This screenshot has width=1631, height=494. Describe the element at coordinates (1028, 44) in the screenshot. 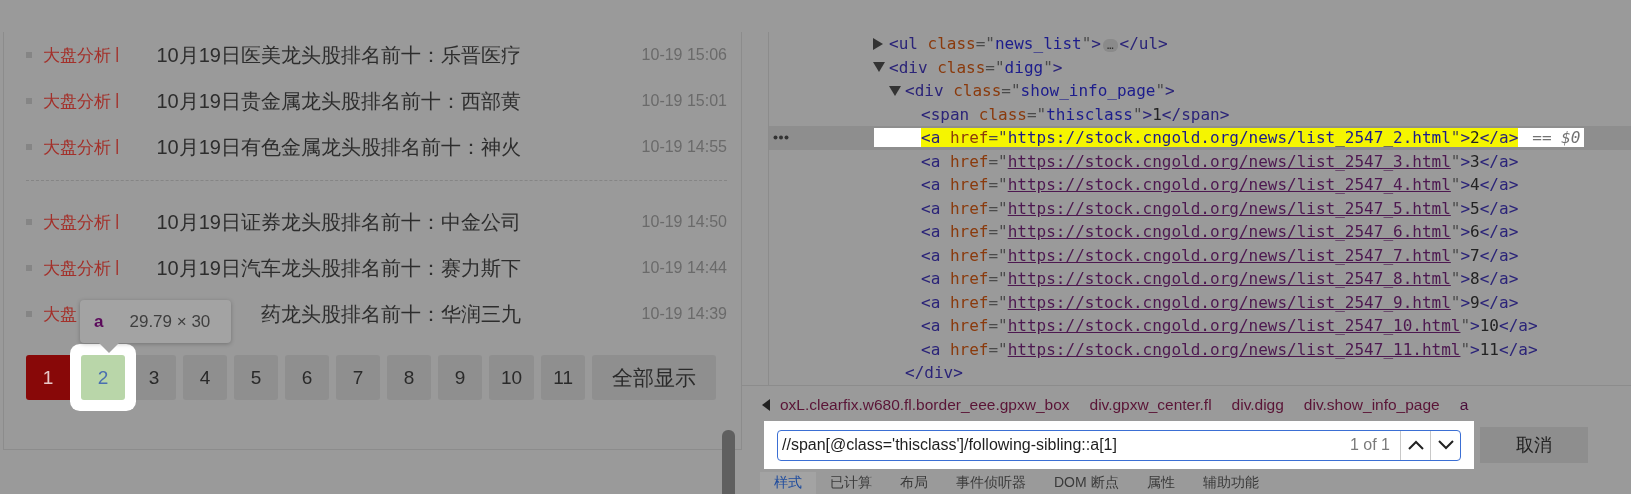

I see `dom-node-line: <ul class="news_list"> … </ul>` at that location.